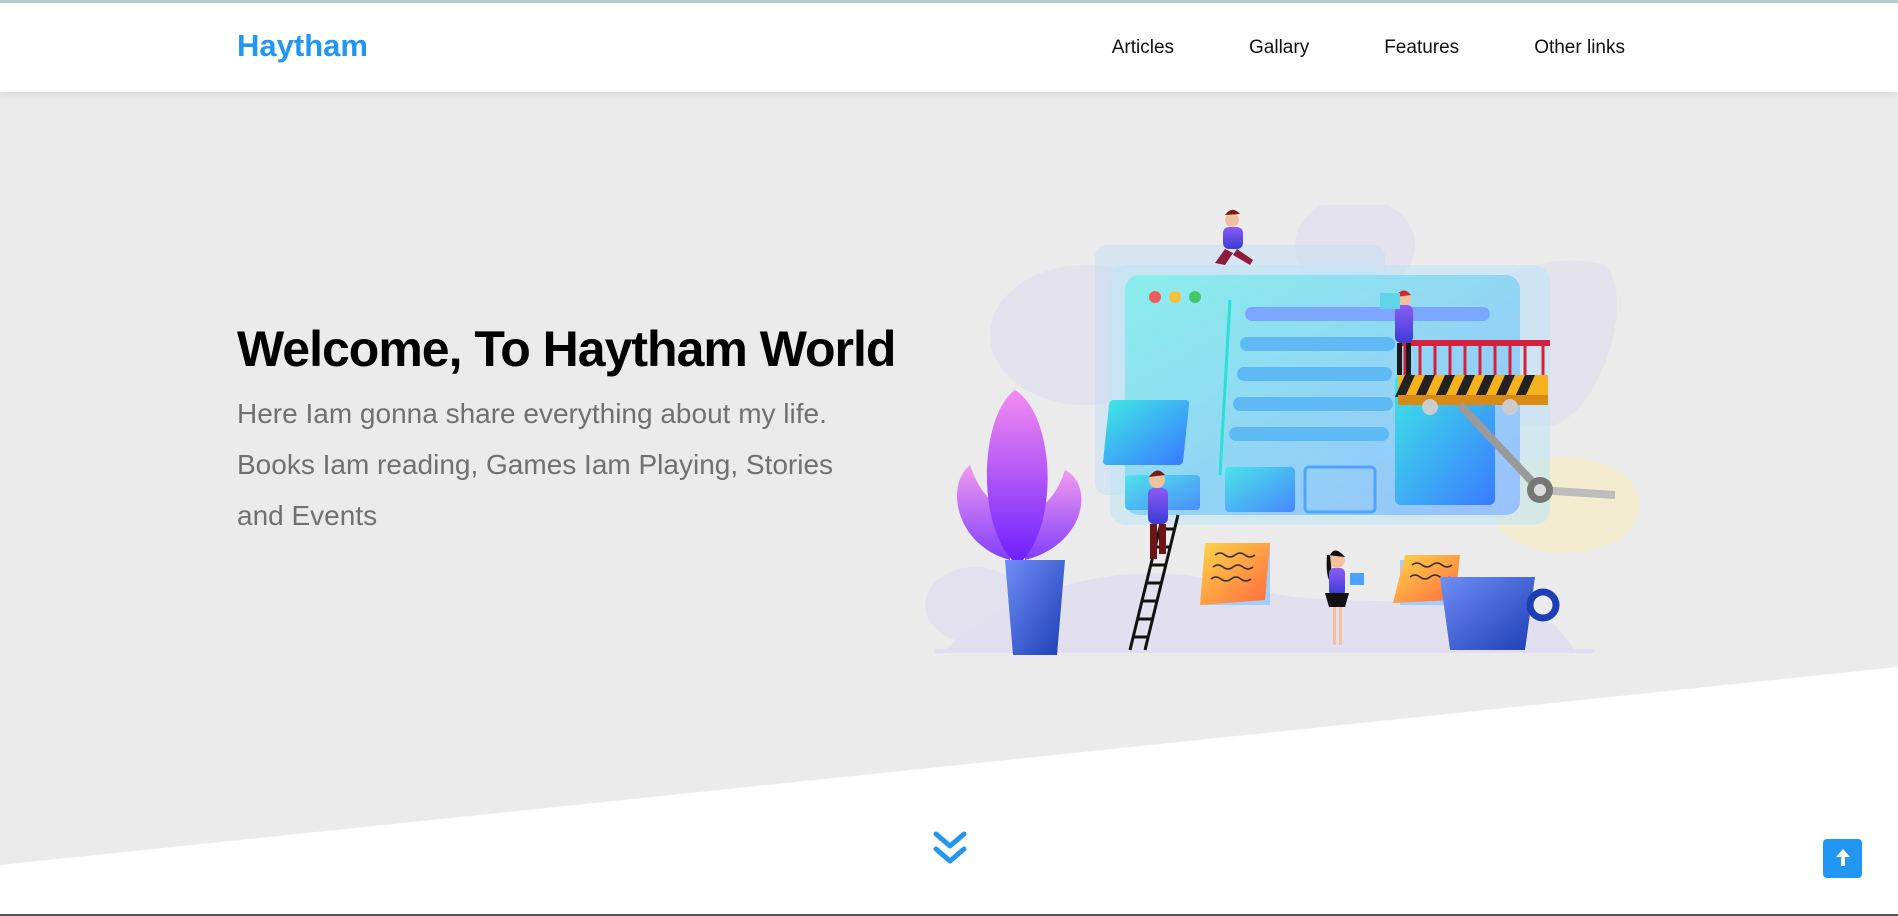  I want to click on arrow-up-icon, so click(1842, 857).